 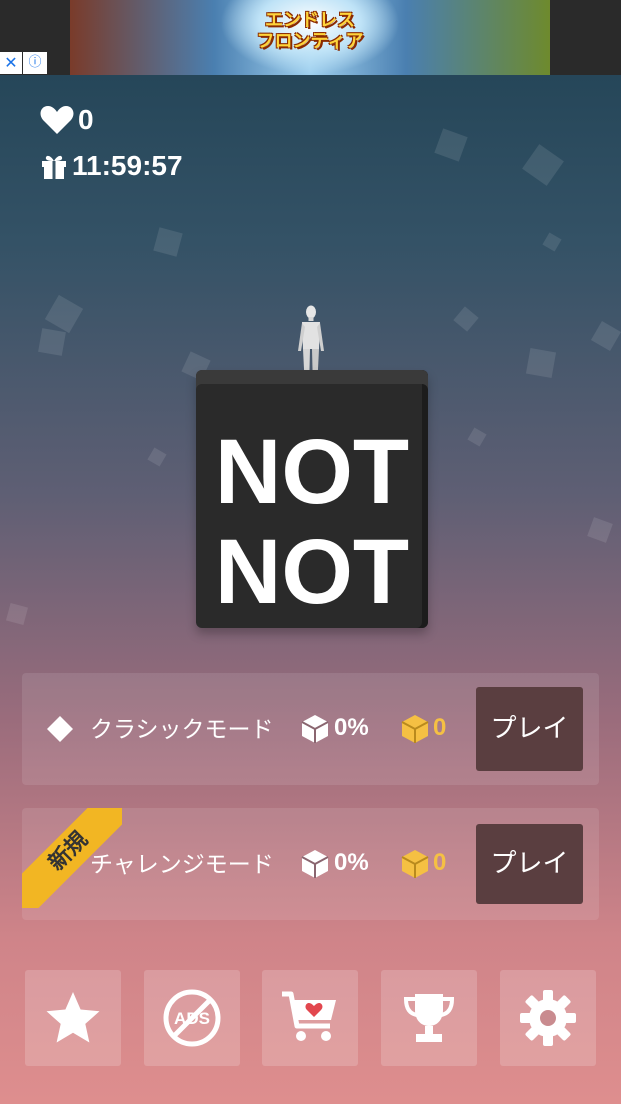 What do you see at coordinates (57, 120) in the screenshot?
I see `heart-icon` at bounding box center [57, 120].